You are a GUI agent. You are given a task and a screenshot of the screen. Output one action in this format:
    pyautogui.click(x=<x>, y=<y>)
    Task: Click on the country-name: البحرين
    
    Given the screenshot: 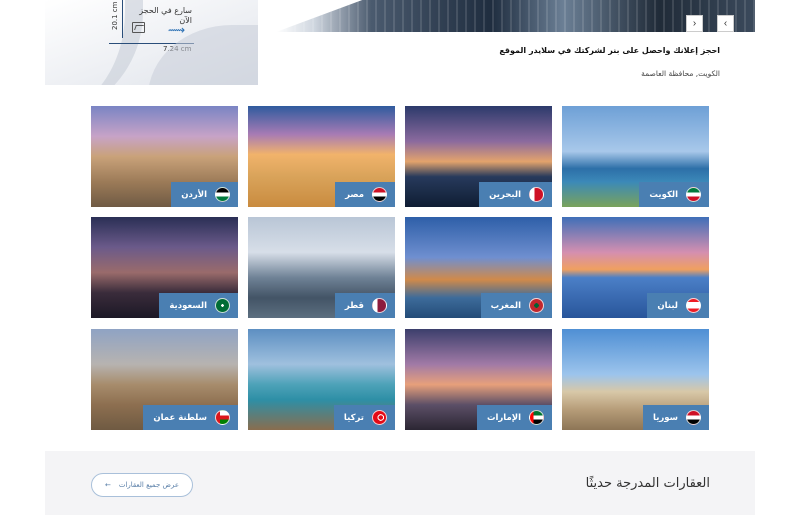 What is the action you would take?
    pyautogui.click(x=505, y=194)
    